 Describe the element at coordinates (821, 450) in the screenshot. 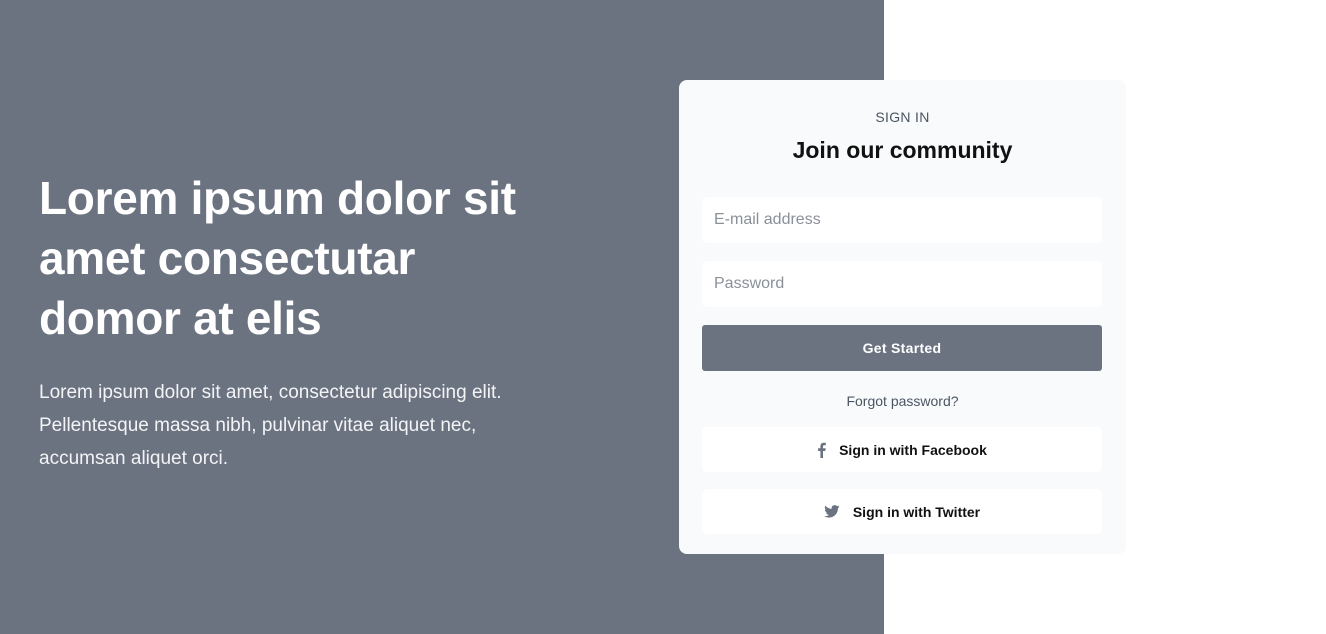

I see `facebook-icon` at that location.